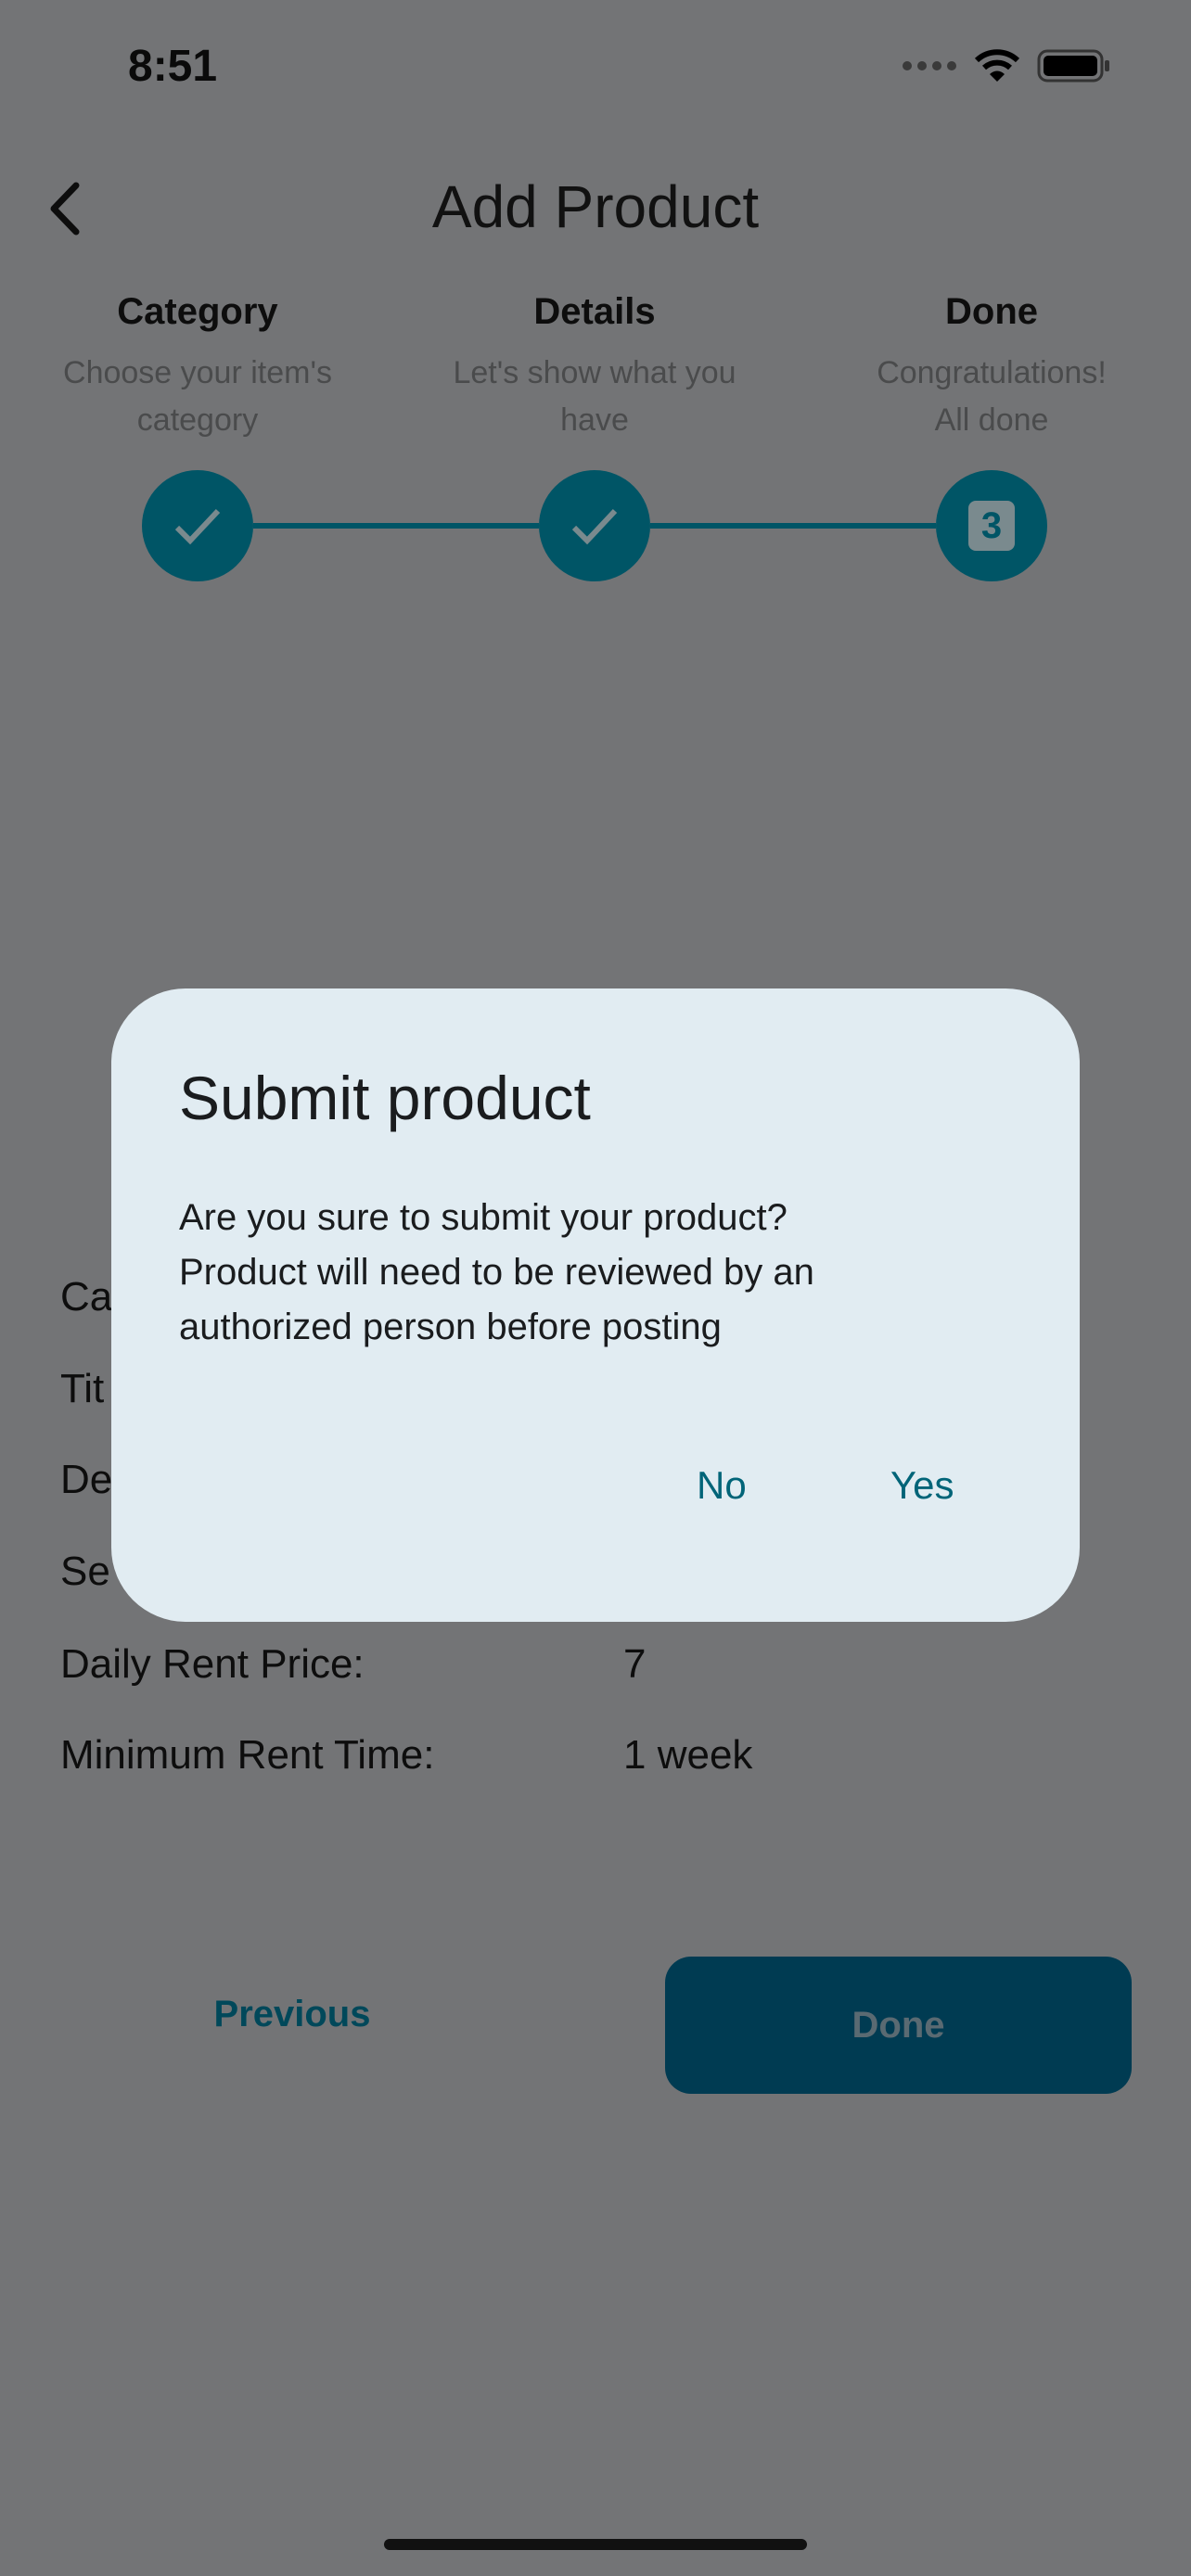  Describe the element at coordinates (595, 207) in the screenshot. I see `page-title: Add Product` at that location.